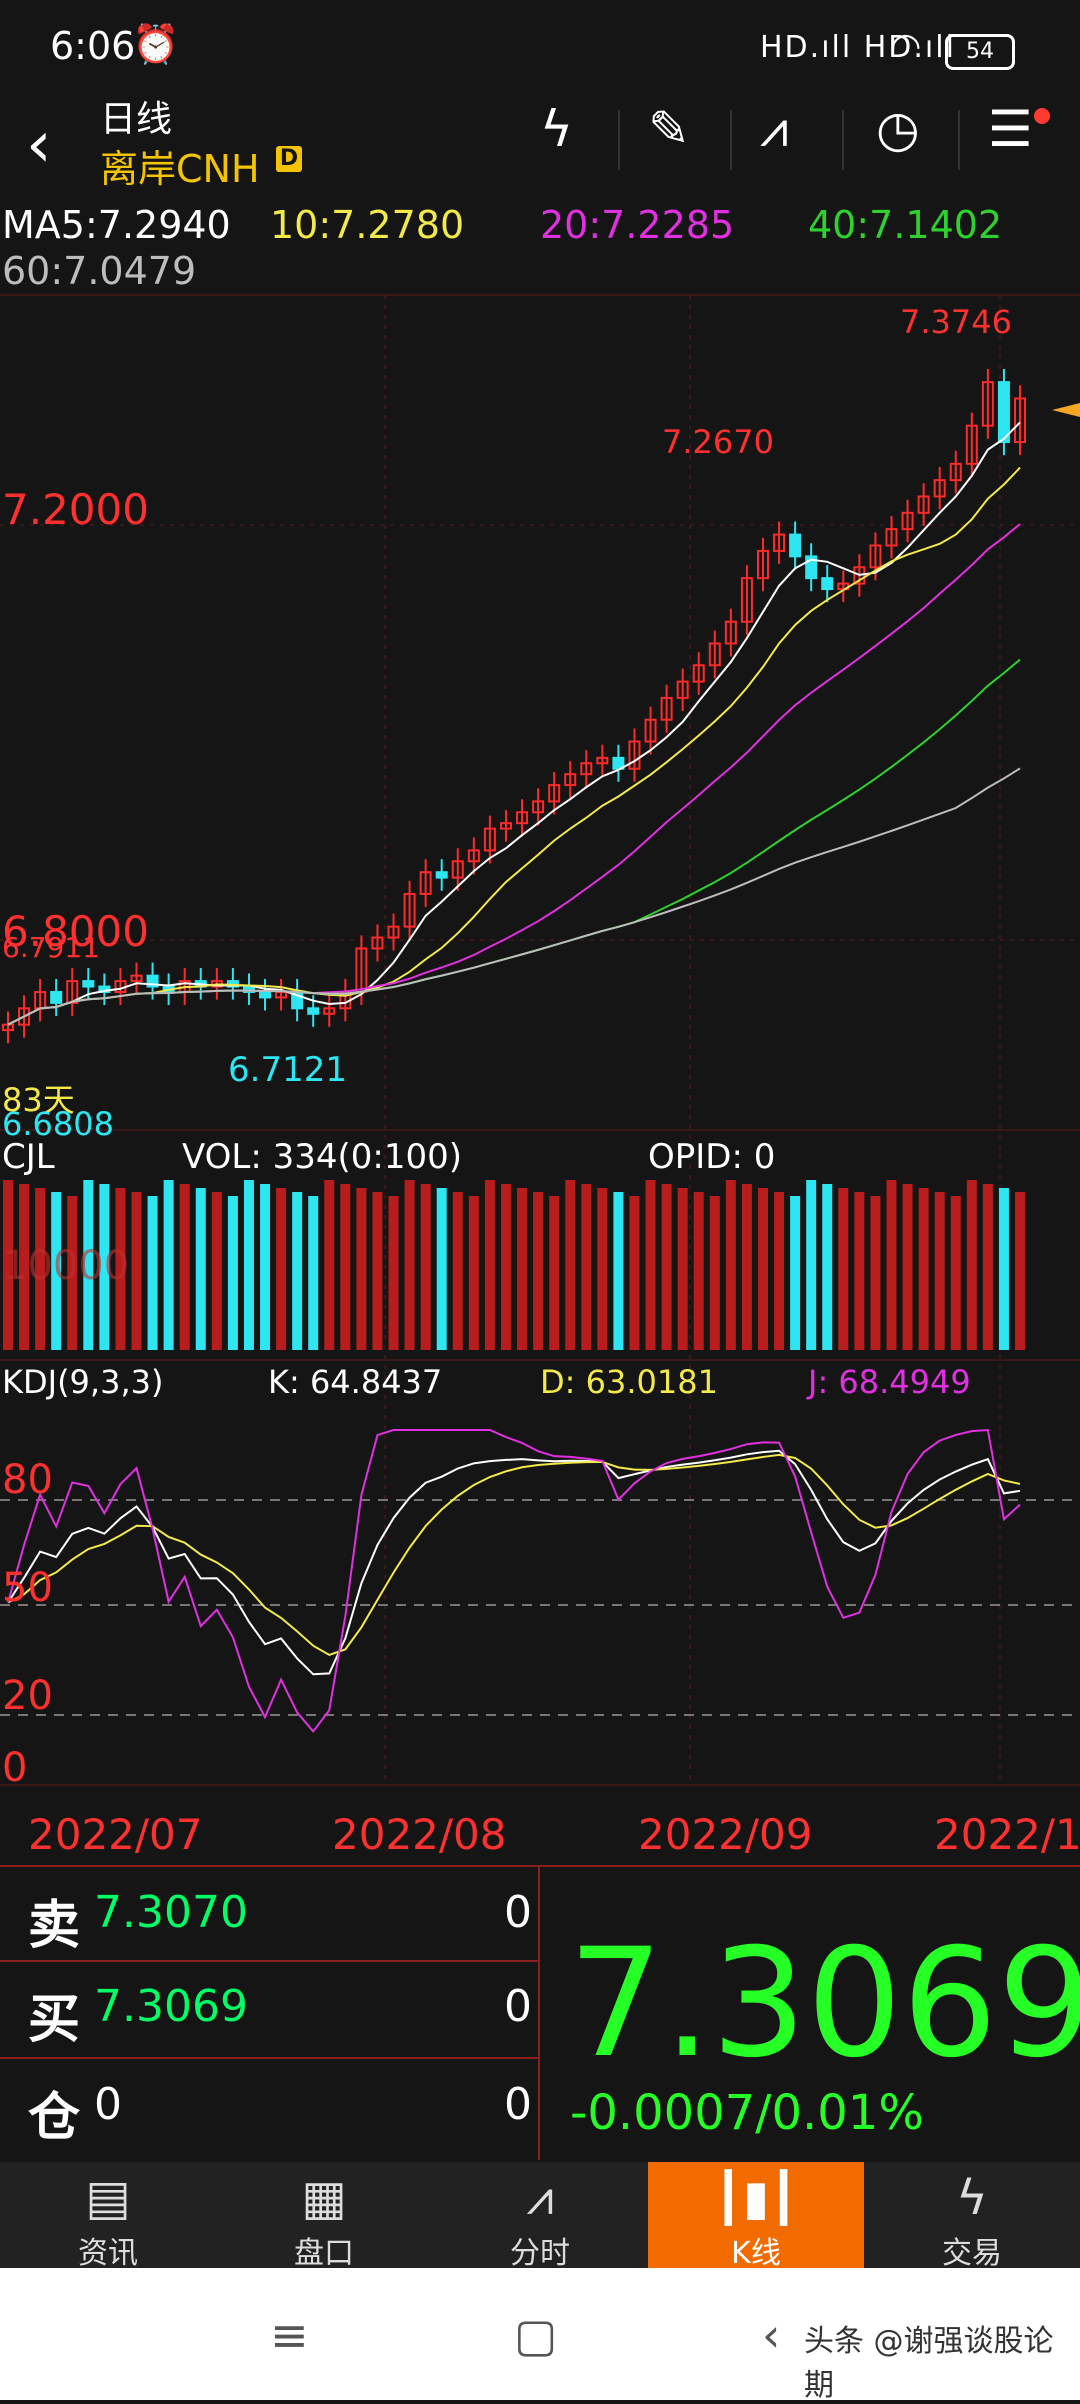 Image resolution: width=1080 pixels, height=2404 pixels. Describe the element at coordinates (556, 129) in the screenshot. I see `lightning-icon: ϟ` at that location.